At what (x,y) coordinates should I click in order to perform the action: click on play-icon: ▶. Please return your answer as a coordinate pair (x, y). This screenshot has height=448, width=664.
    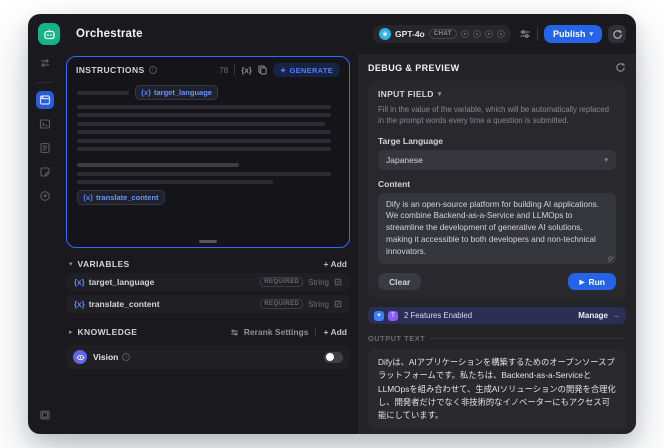
    Looking at the image, I should click on (582, 282).